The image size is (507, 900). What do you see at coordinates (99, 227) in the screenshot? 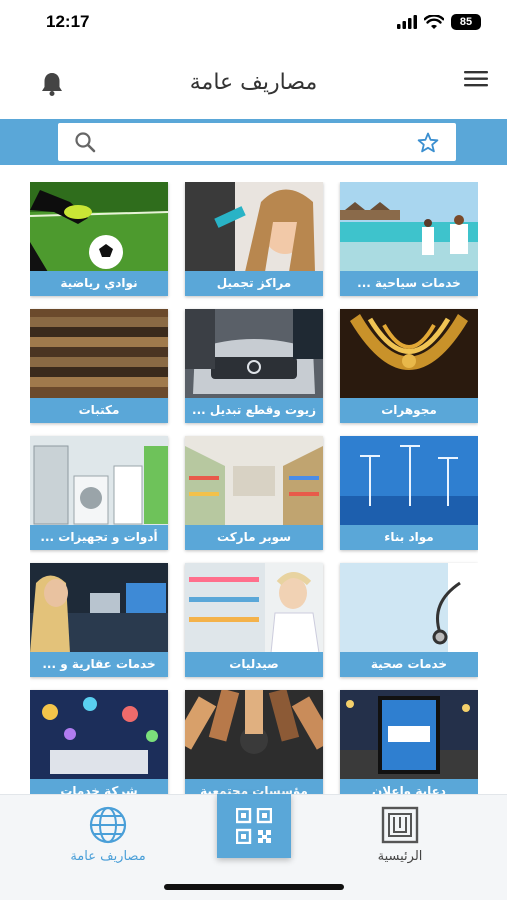
I see `sports-image` at bounding box center [99, 227].